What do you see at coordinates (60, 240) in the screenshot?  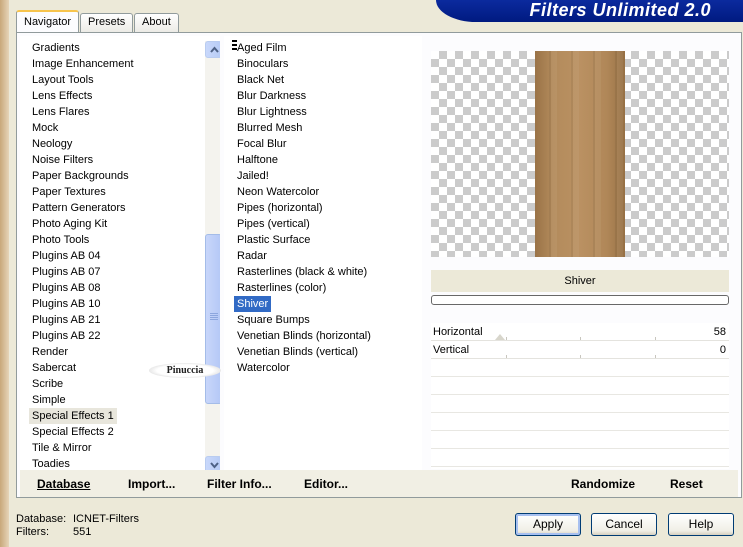 I see `category-item: Photo Tools` at bounding box center [60, 240].